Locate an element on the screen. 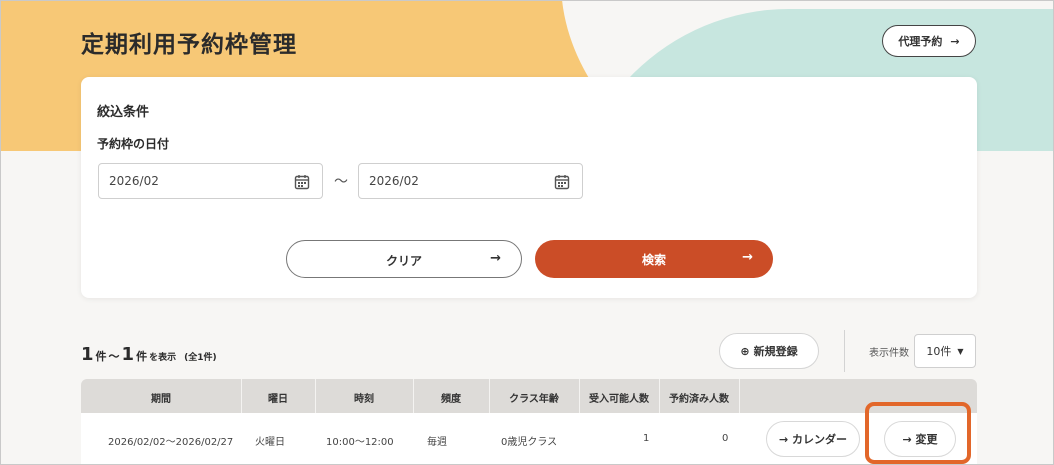 The image size is (1054, 465). proxy-reservation-button: 代理予約 → is located at coordinates (929, 41).